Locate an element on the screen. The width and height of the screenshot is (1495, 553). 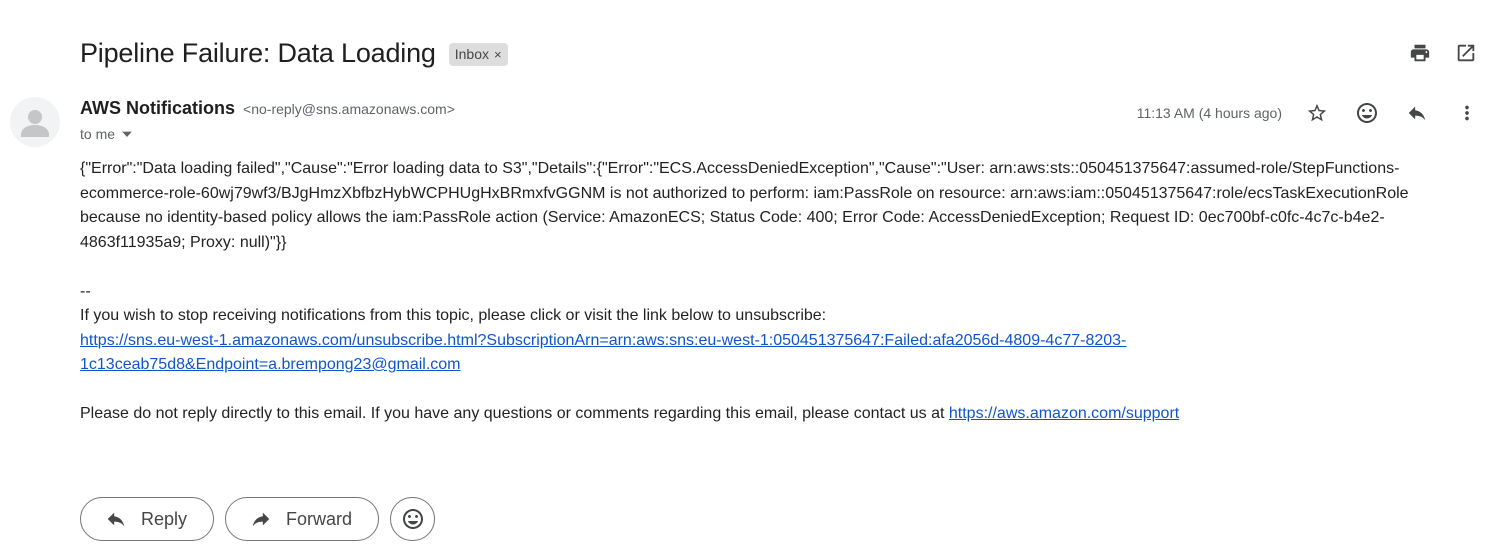
open-in-new-window-icon is located at coordinates (1466, 53).